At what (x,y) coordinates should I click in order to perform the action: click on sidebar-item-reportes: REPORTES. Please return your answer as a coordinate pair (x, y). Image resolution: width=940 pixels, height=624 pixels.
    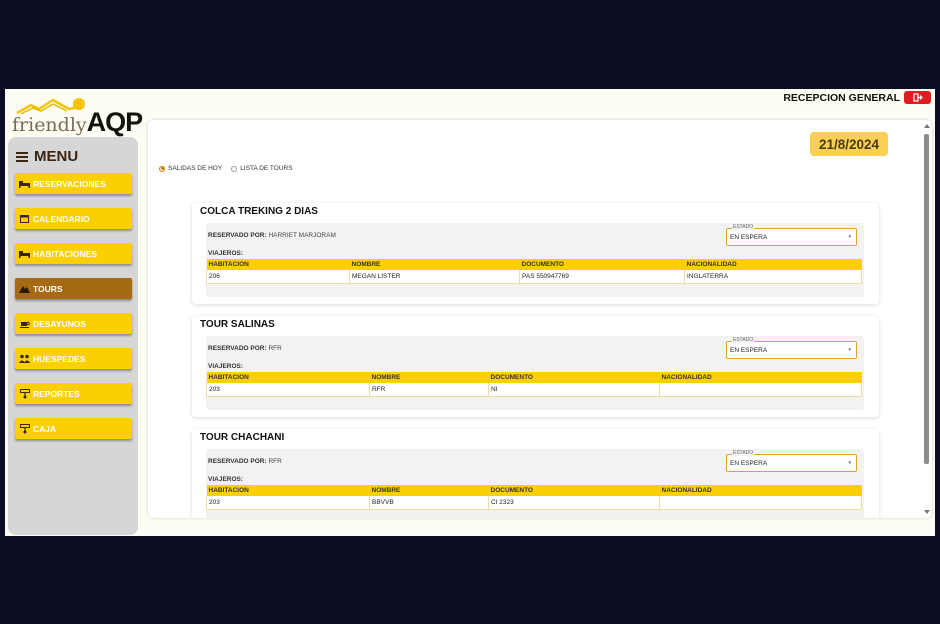
    Looking at the image, I should click on (73, 393).